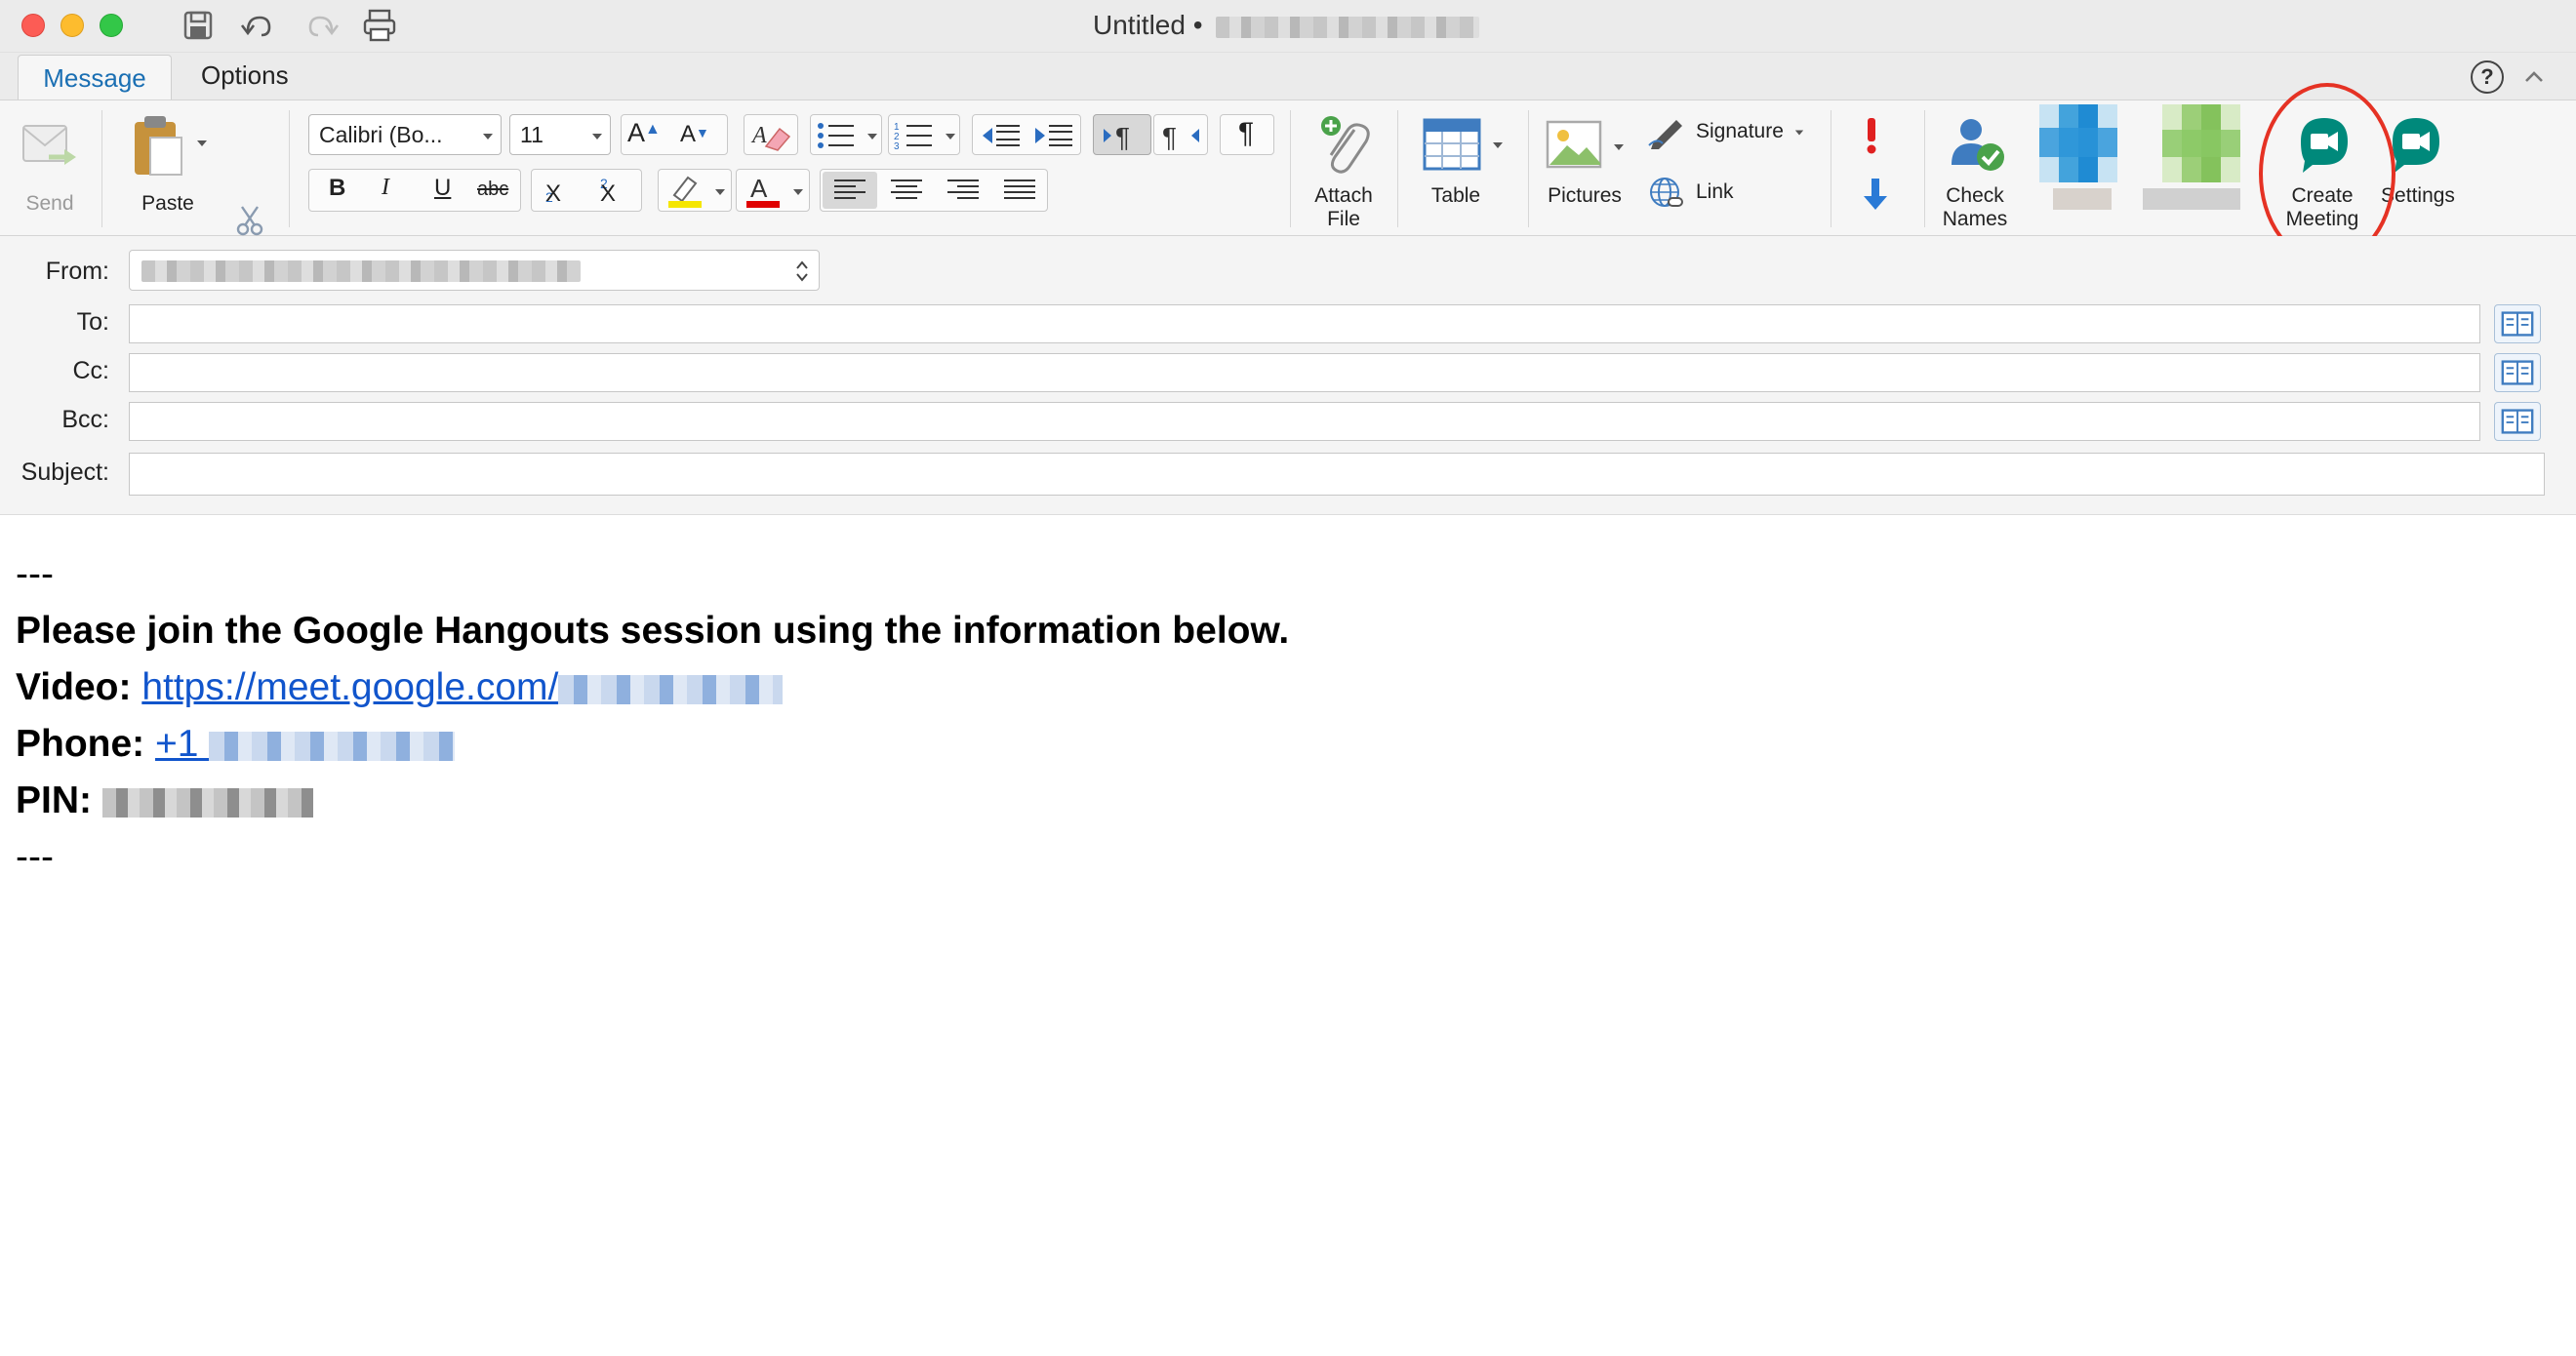 Image resolution: width=2576 pixels, height=1356 pixels. Describe the element at coordinates (414, 190) in the screenshot. I see `font-style-group: B I U abc` at that location.